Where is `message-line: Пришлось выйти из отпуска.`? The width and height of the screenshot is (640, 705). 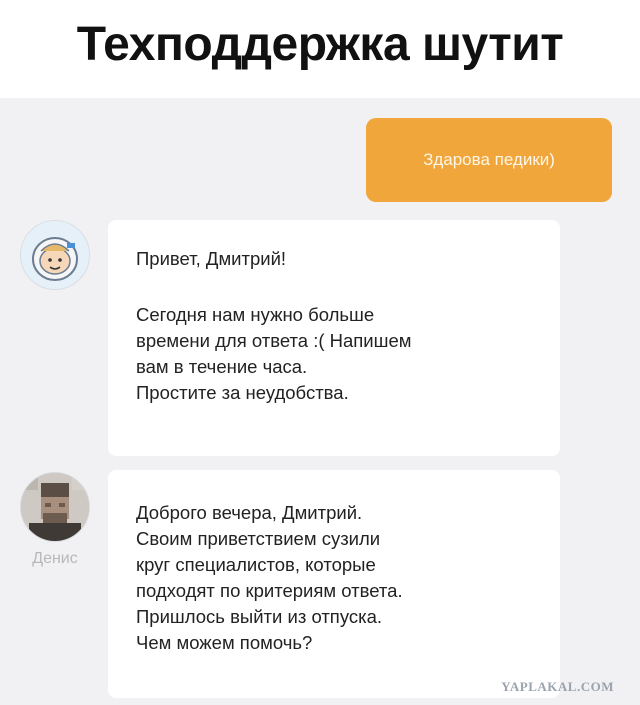
message-line: Пришлось выйти из отпуска. is located at coordinates (259, 616).